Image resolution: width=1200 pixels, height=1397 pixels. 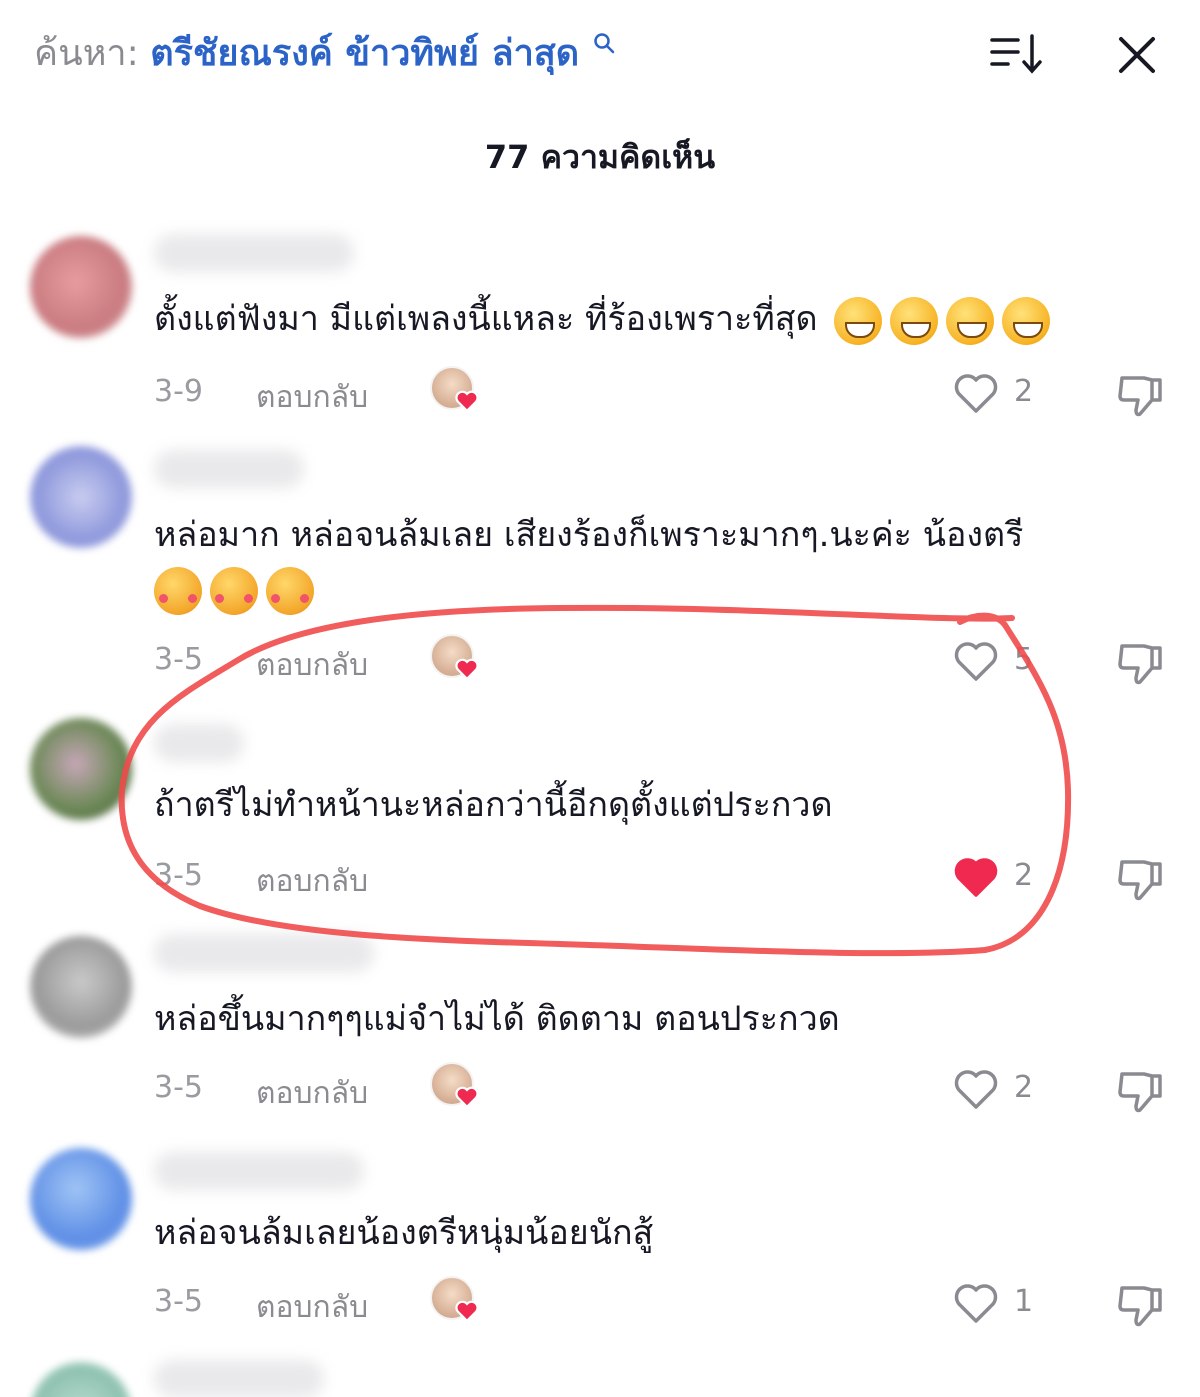 I want to click on like-button: 5, so click(x=1002, y=663).